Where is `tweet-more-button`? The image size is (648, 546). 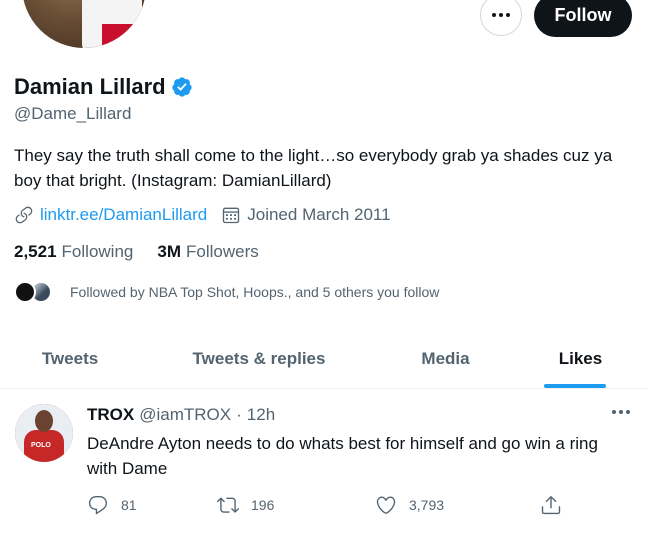
tweet-more-button is located at coordinates (621, 412).